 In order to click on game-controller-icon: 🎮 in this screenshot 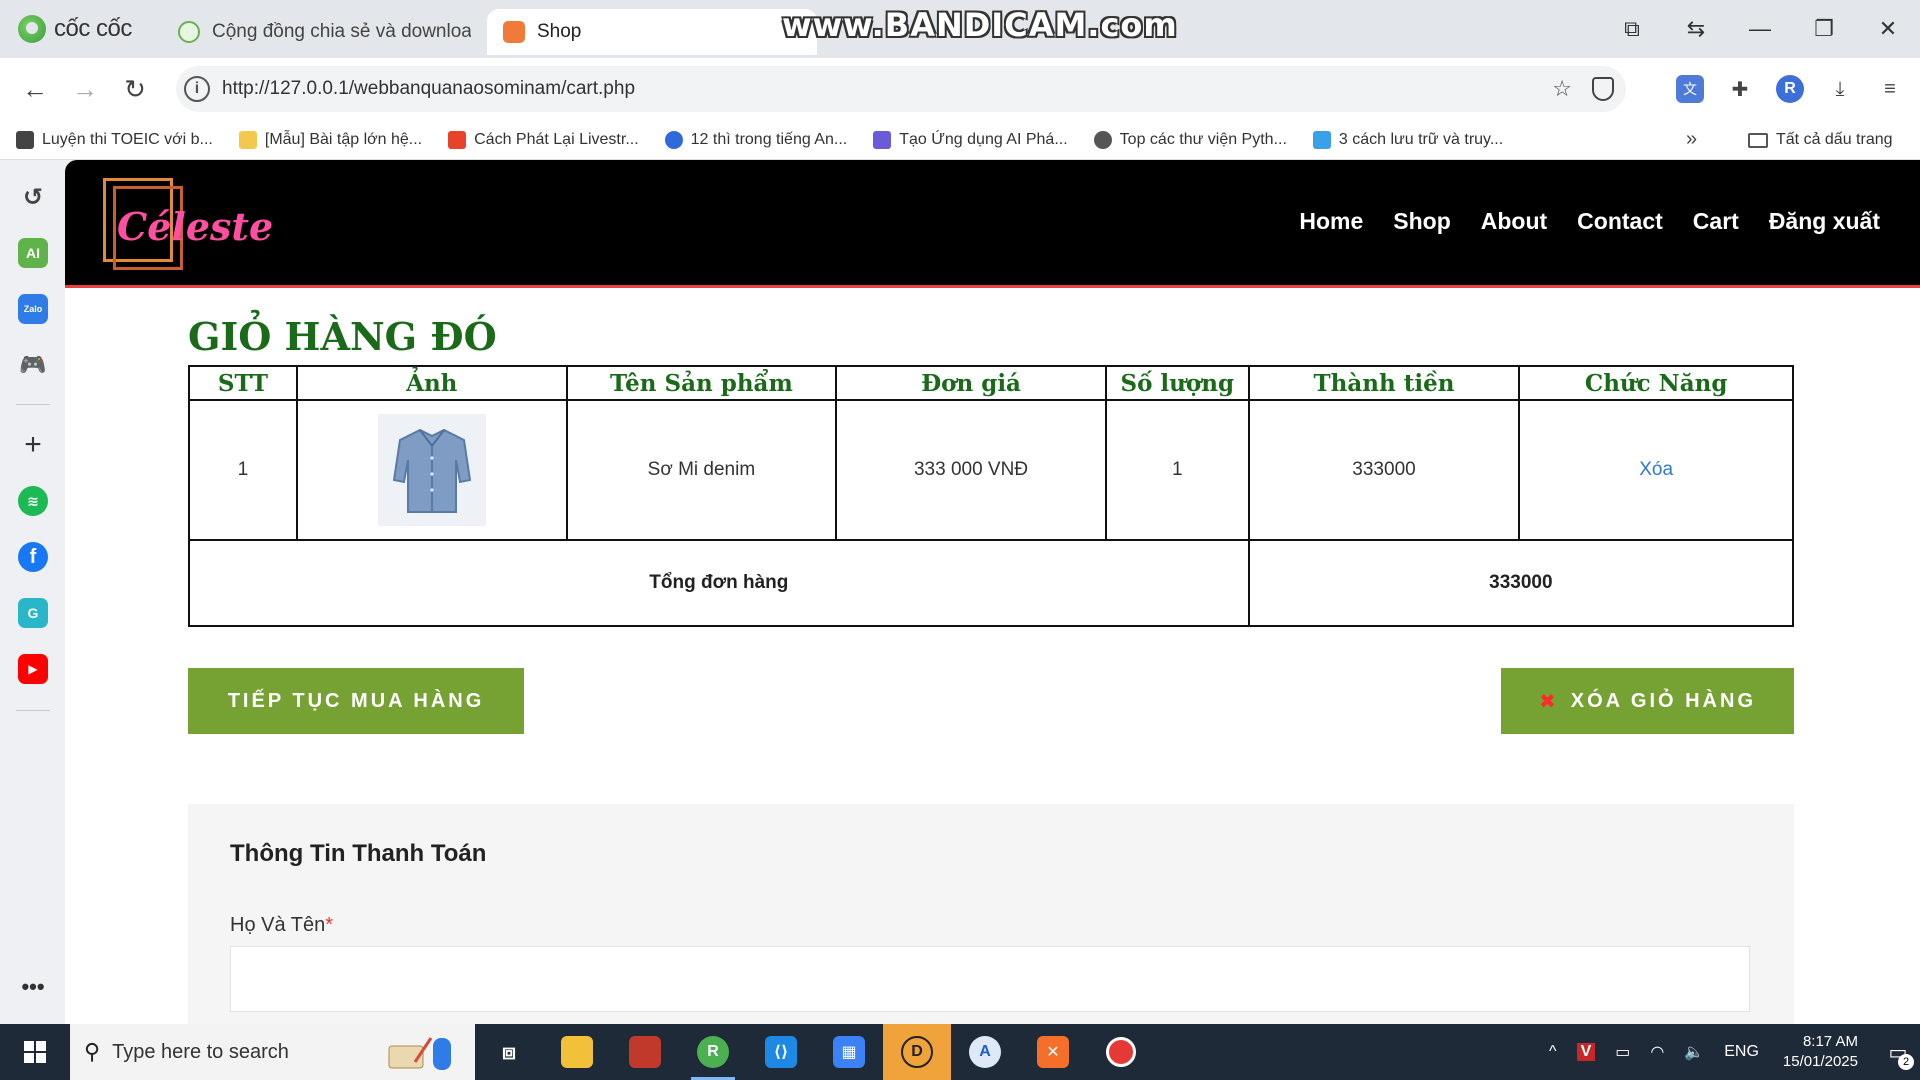, I will do `click(33, 365)`.